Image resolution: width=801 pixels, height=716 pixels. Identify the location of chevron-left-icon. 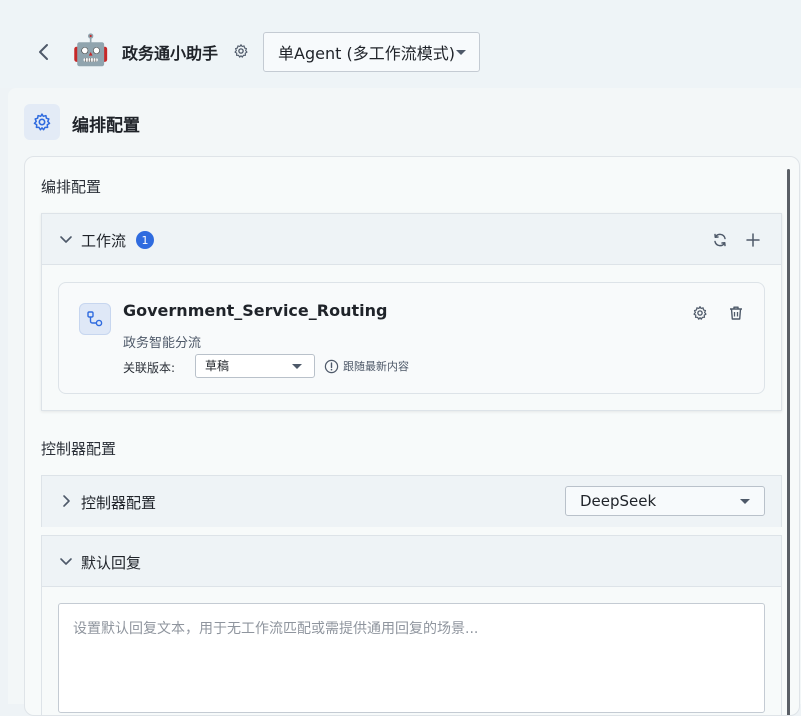
(43, 52).